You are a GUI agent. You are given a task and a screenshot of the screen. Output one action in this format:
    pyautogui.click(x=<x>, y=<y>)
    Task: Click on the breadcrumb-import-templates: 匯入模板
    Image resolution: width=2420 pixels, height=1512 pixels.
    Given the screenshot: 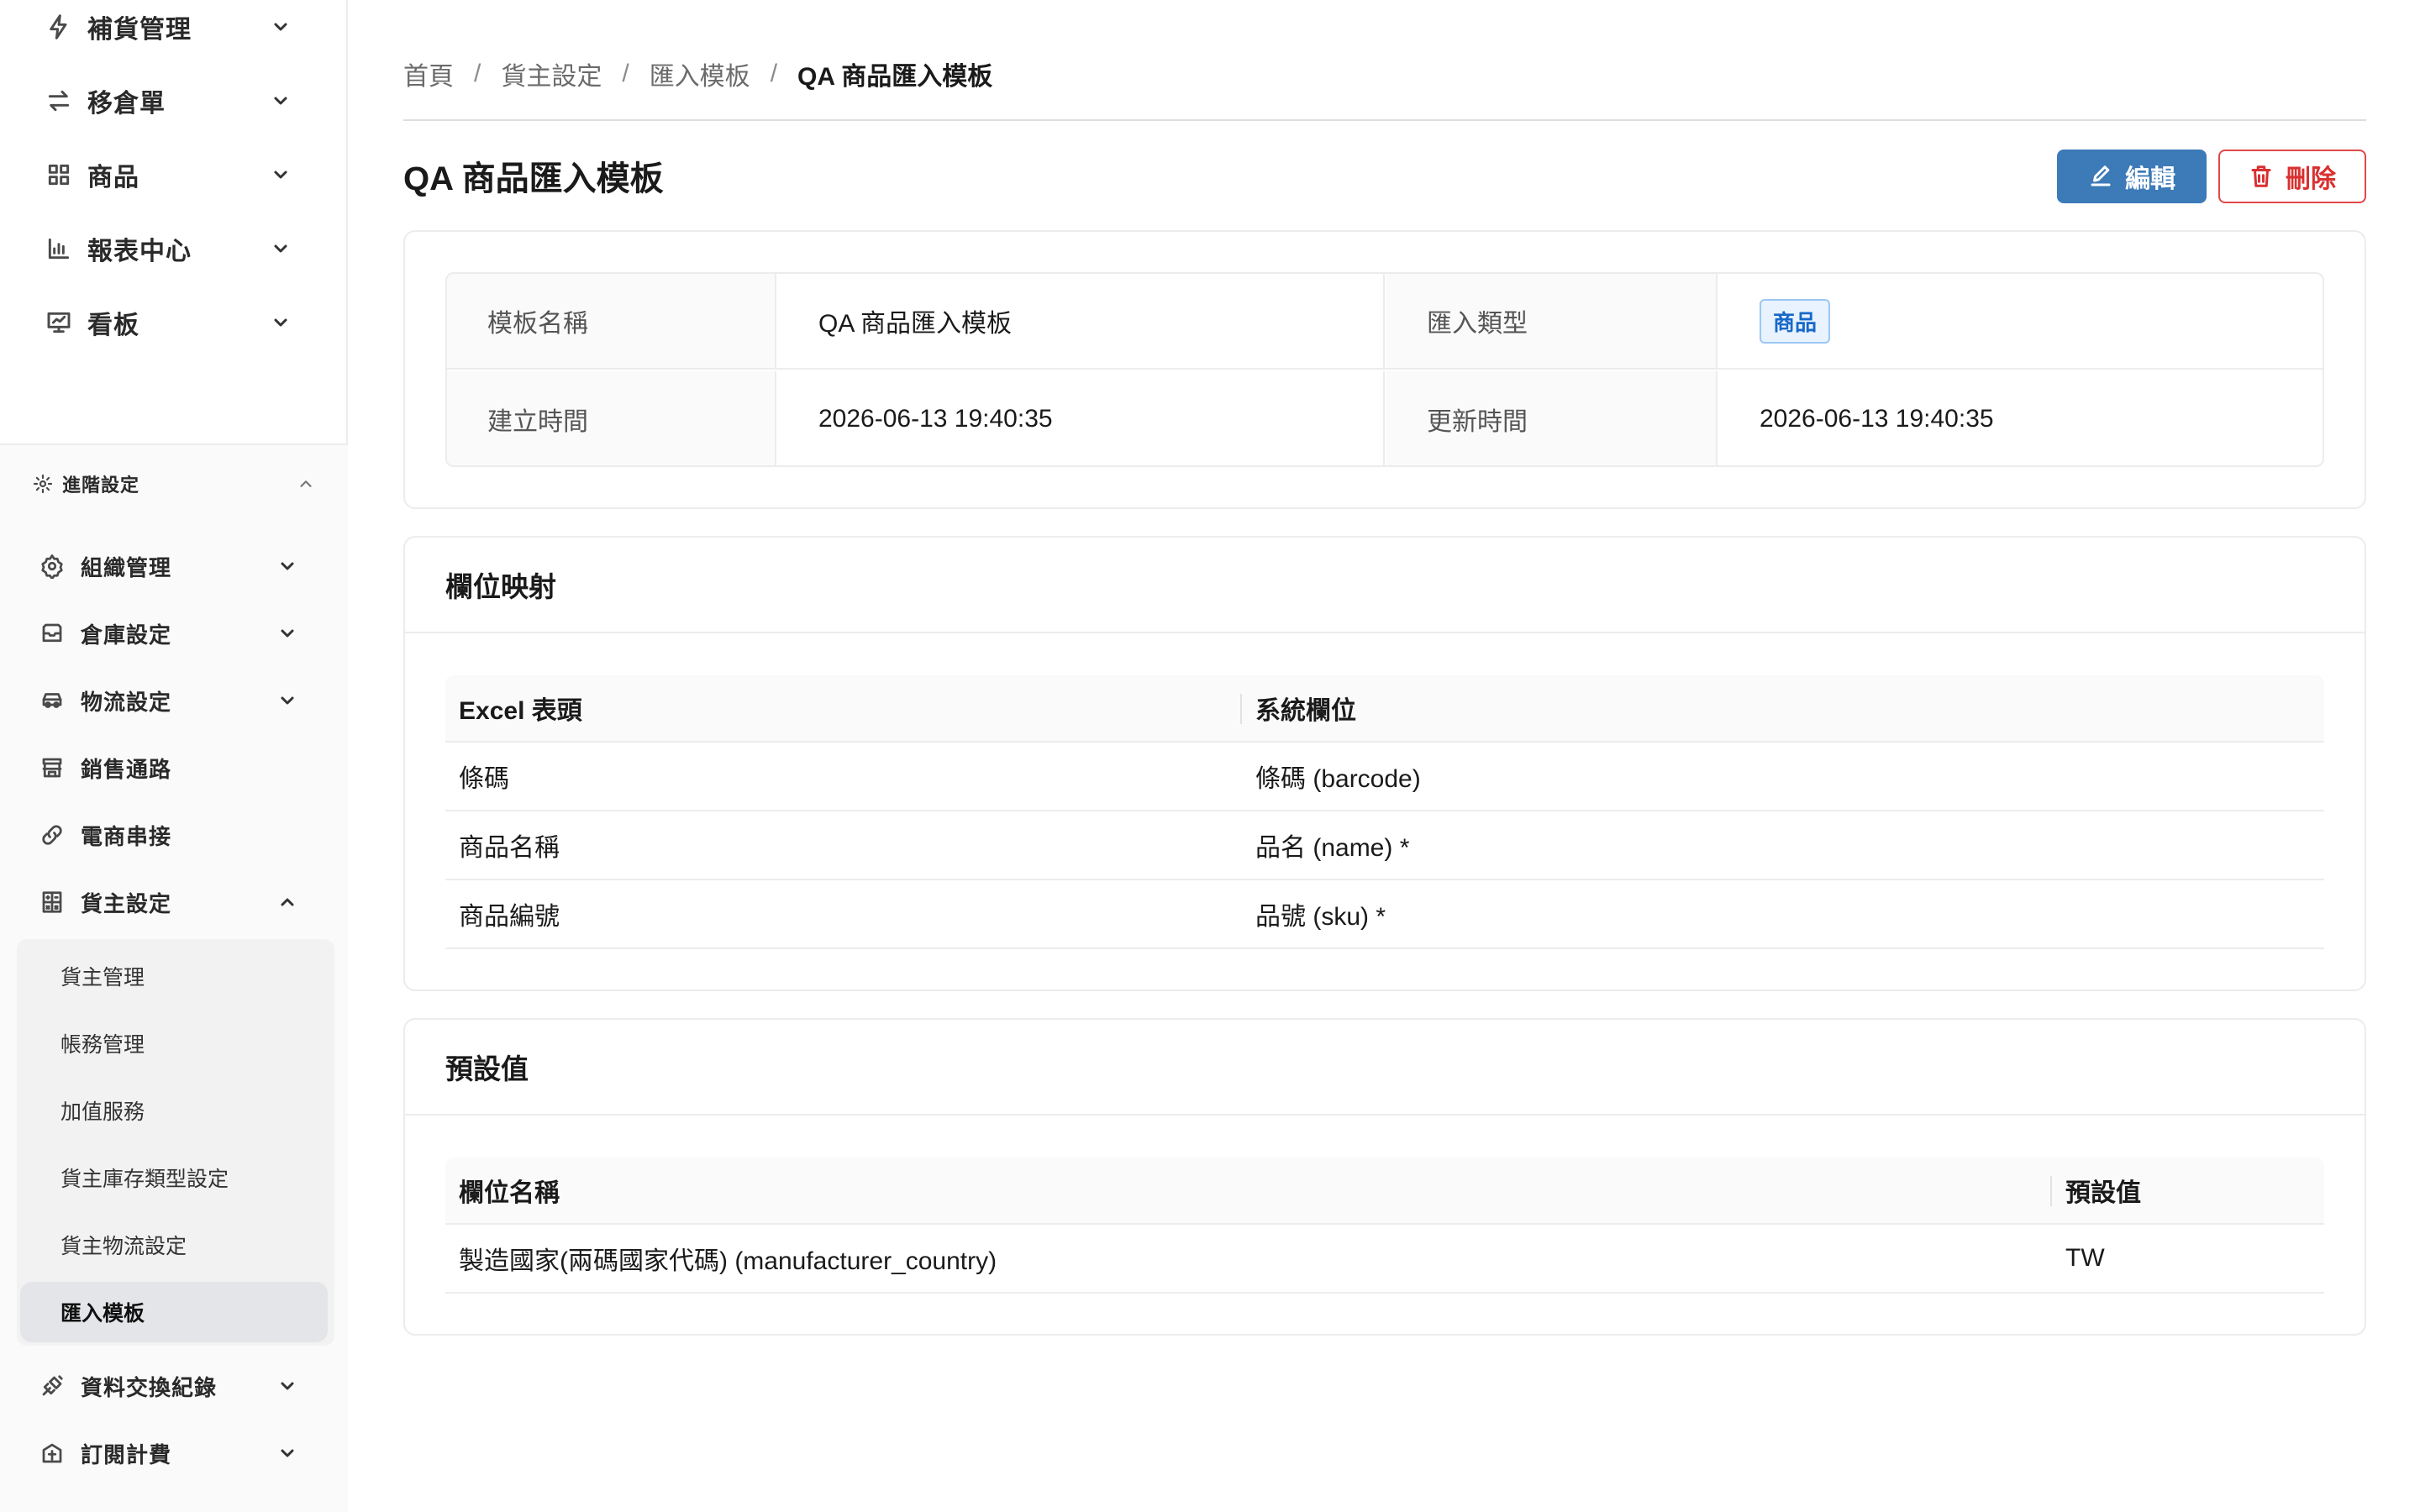 What is the action you would take?
    pyautogui.click(x=700, y=73)
    